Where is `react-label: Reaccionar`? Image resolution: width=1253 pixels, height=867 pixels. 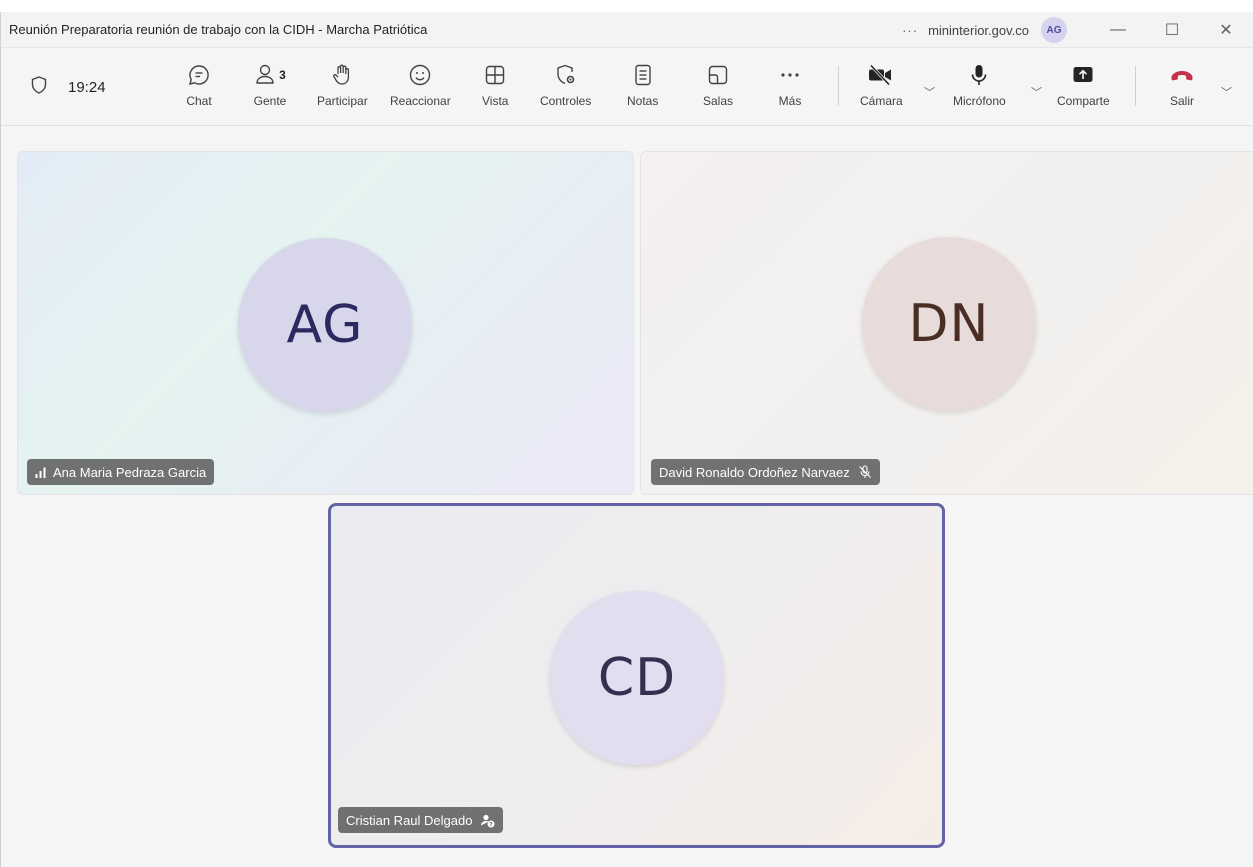 react-label: Reaccionar is located at coordinates (420, 101).